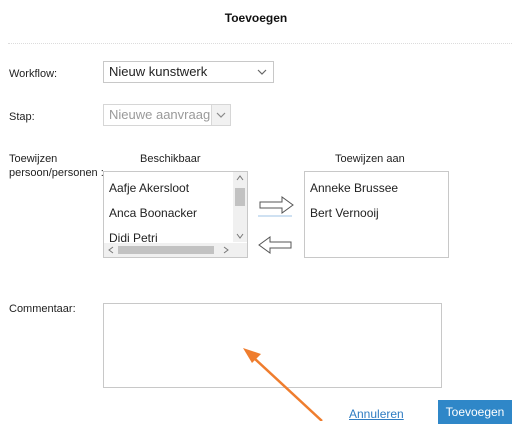 This screenshot has height=424, width=512. I want to click on list-item: Anca Boonacker, so click(153, 212).